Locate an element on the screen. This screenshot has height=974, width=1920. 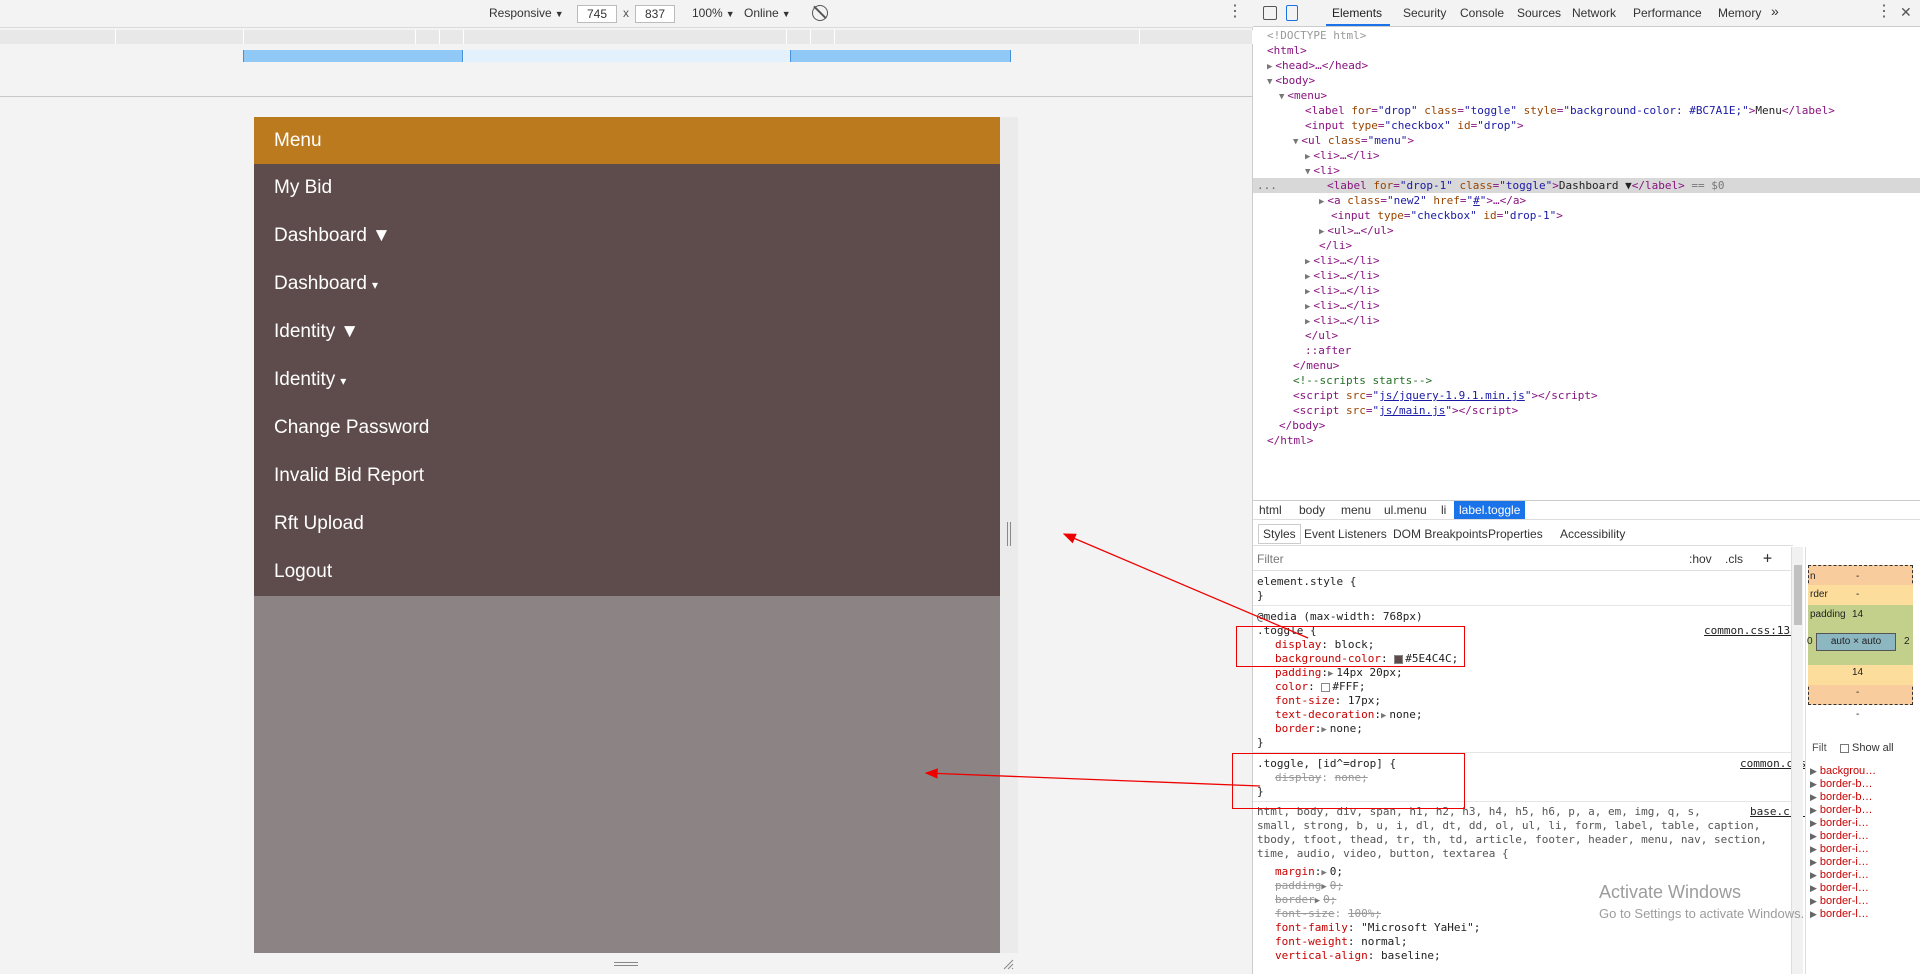
style-prop: color: #FFF; is located at coordinates (1320, 687).